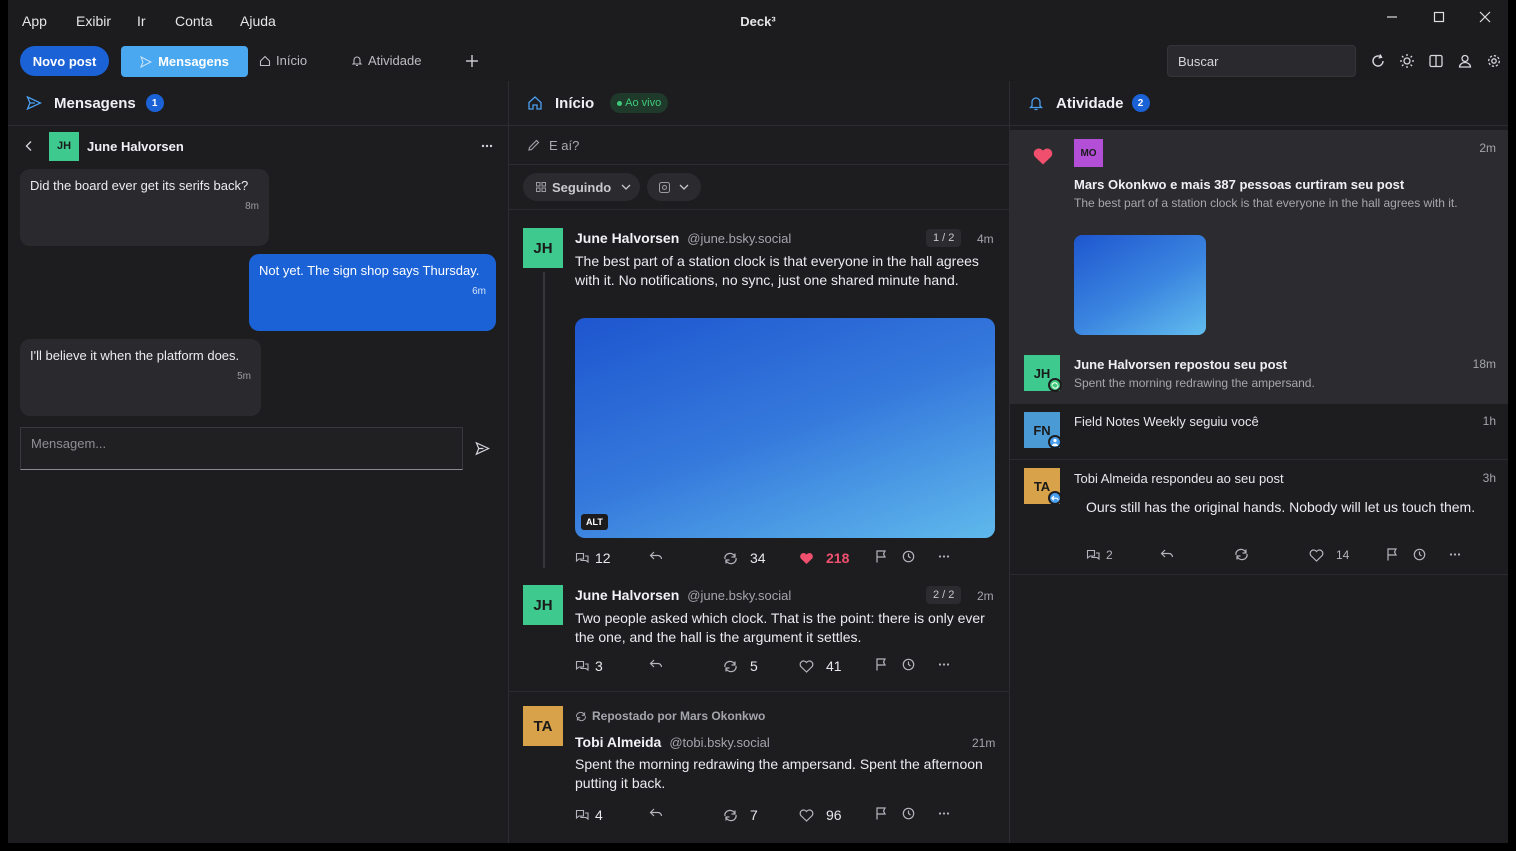 Image resolution: width=1516 pixels, height=851 pixels. What do you see at coordinates (1109, 555) in the screenshot?
I see `reply-count: 2` at bounding box center [1109, 555].